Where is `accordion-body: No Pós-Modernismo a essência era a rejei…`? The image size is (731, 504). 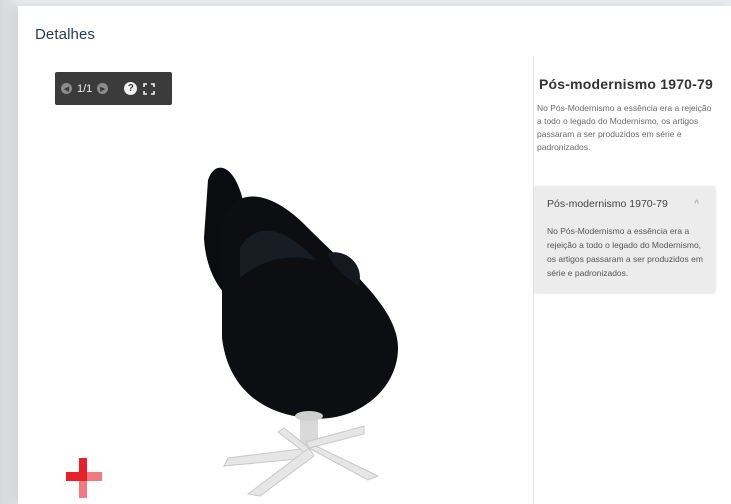
accordion-body: No Pós-Modernismo a essência era a rejei… is located at coordinates (625, 252).